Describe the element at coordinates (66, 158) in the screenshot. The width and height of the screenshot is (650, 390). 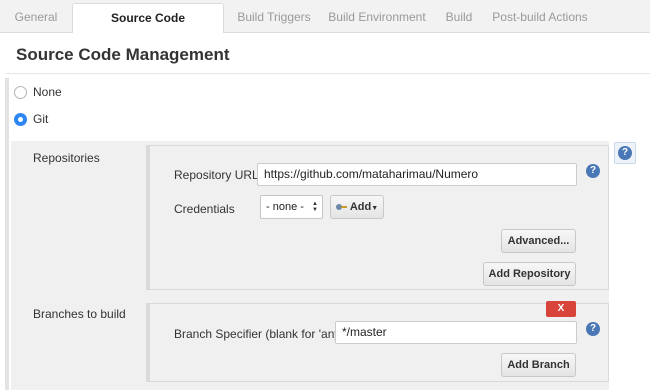
I see `repositories-label: Repositories` at that location.